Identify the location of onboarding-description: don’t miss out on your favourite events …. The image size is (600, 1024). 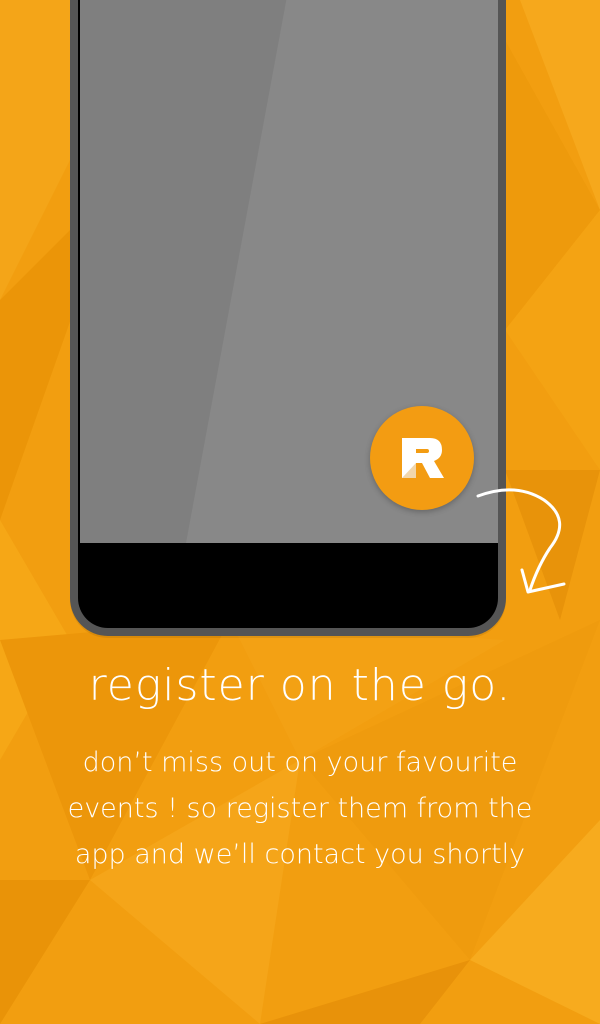
(300, 809).